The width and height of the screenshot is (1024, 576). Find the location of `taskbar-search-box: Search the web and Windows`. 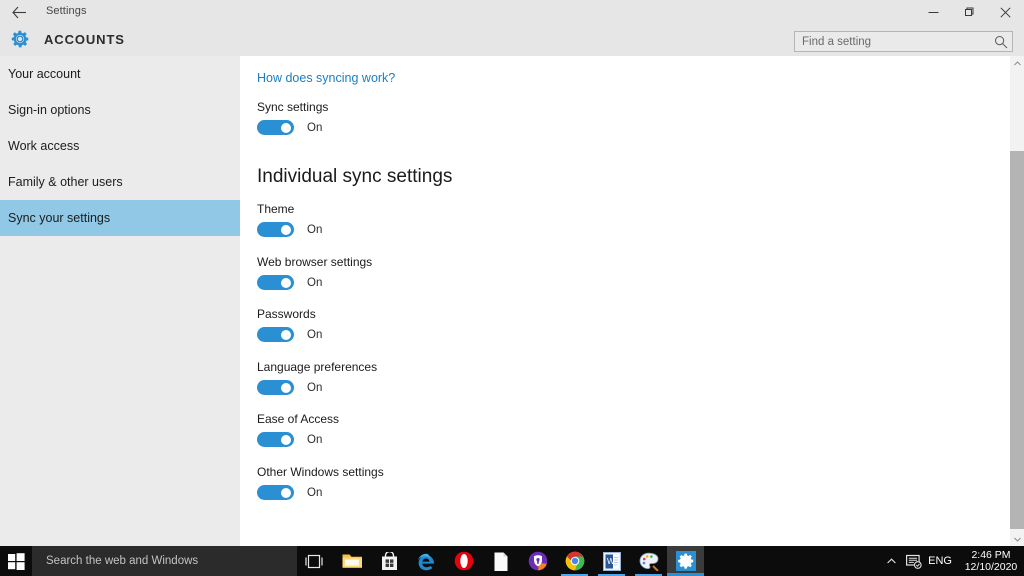

taskbar-search-box: Search the web and Windows is located at coordinates (164, 561).